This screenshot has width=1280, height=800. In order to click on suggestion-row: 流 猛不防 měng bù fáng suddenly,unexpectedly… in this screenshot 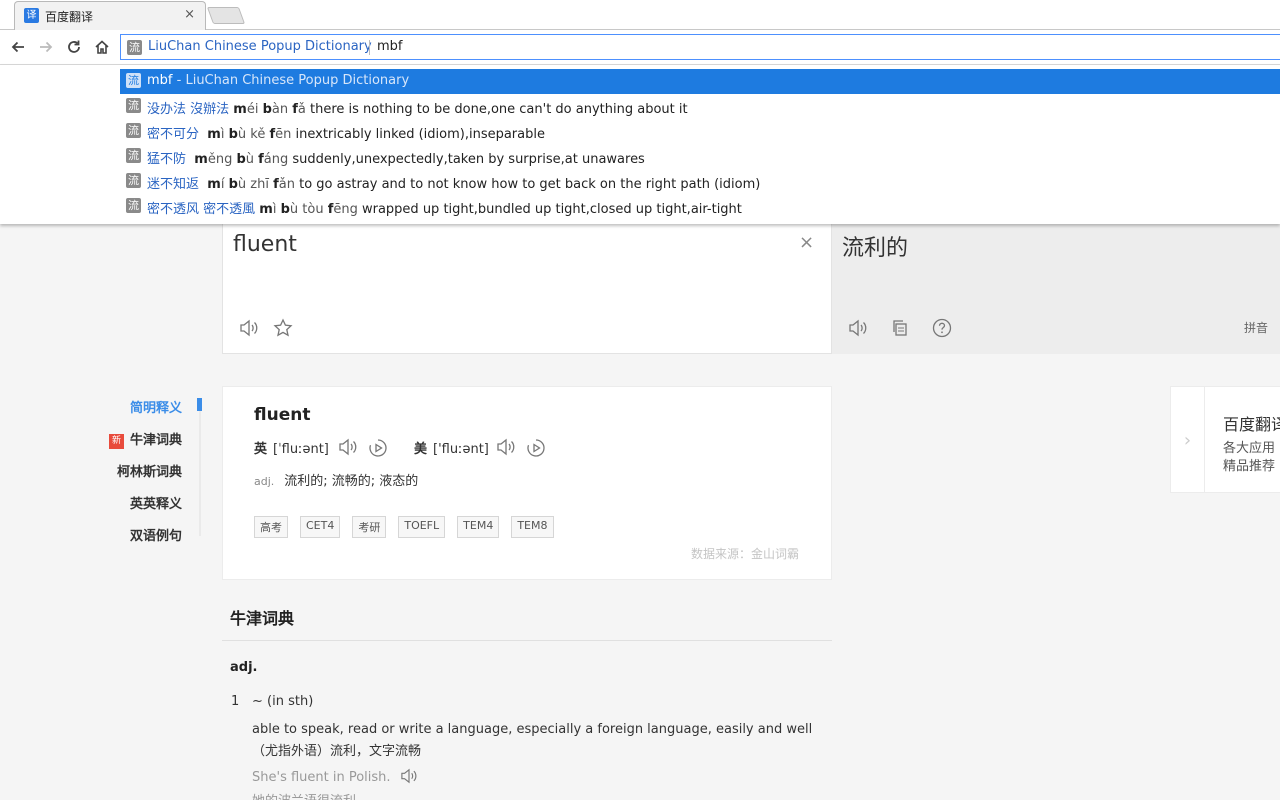, I will do `click(700, 156)`.